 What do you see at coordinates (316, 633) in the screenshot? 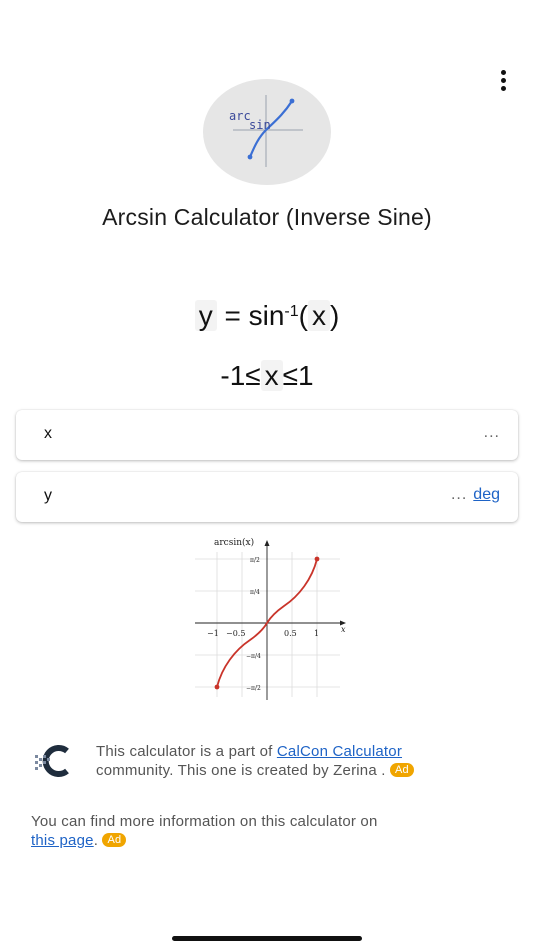
I see `xtick-label: 1` at bounding box center [316, 633].